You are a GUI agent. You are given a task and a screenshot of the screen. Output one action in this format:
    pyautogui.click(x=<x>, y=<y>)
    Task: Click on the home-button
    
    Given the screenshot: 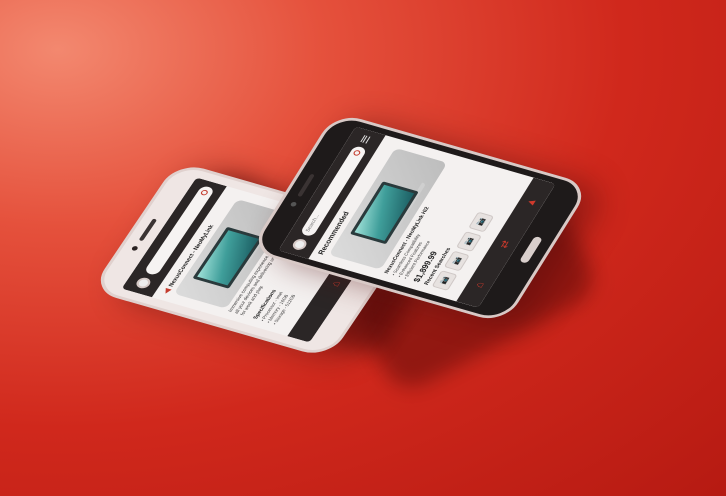 What is the action you would take?
    pyautogui.click(x=531, y=249)
    